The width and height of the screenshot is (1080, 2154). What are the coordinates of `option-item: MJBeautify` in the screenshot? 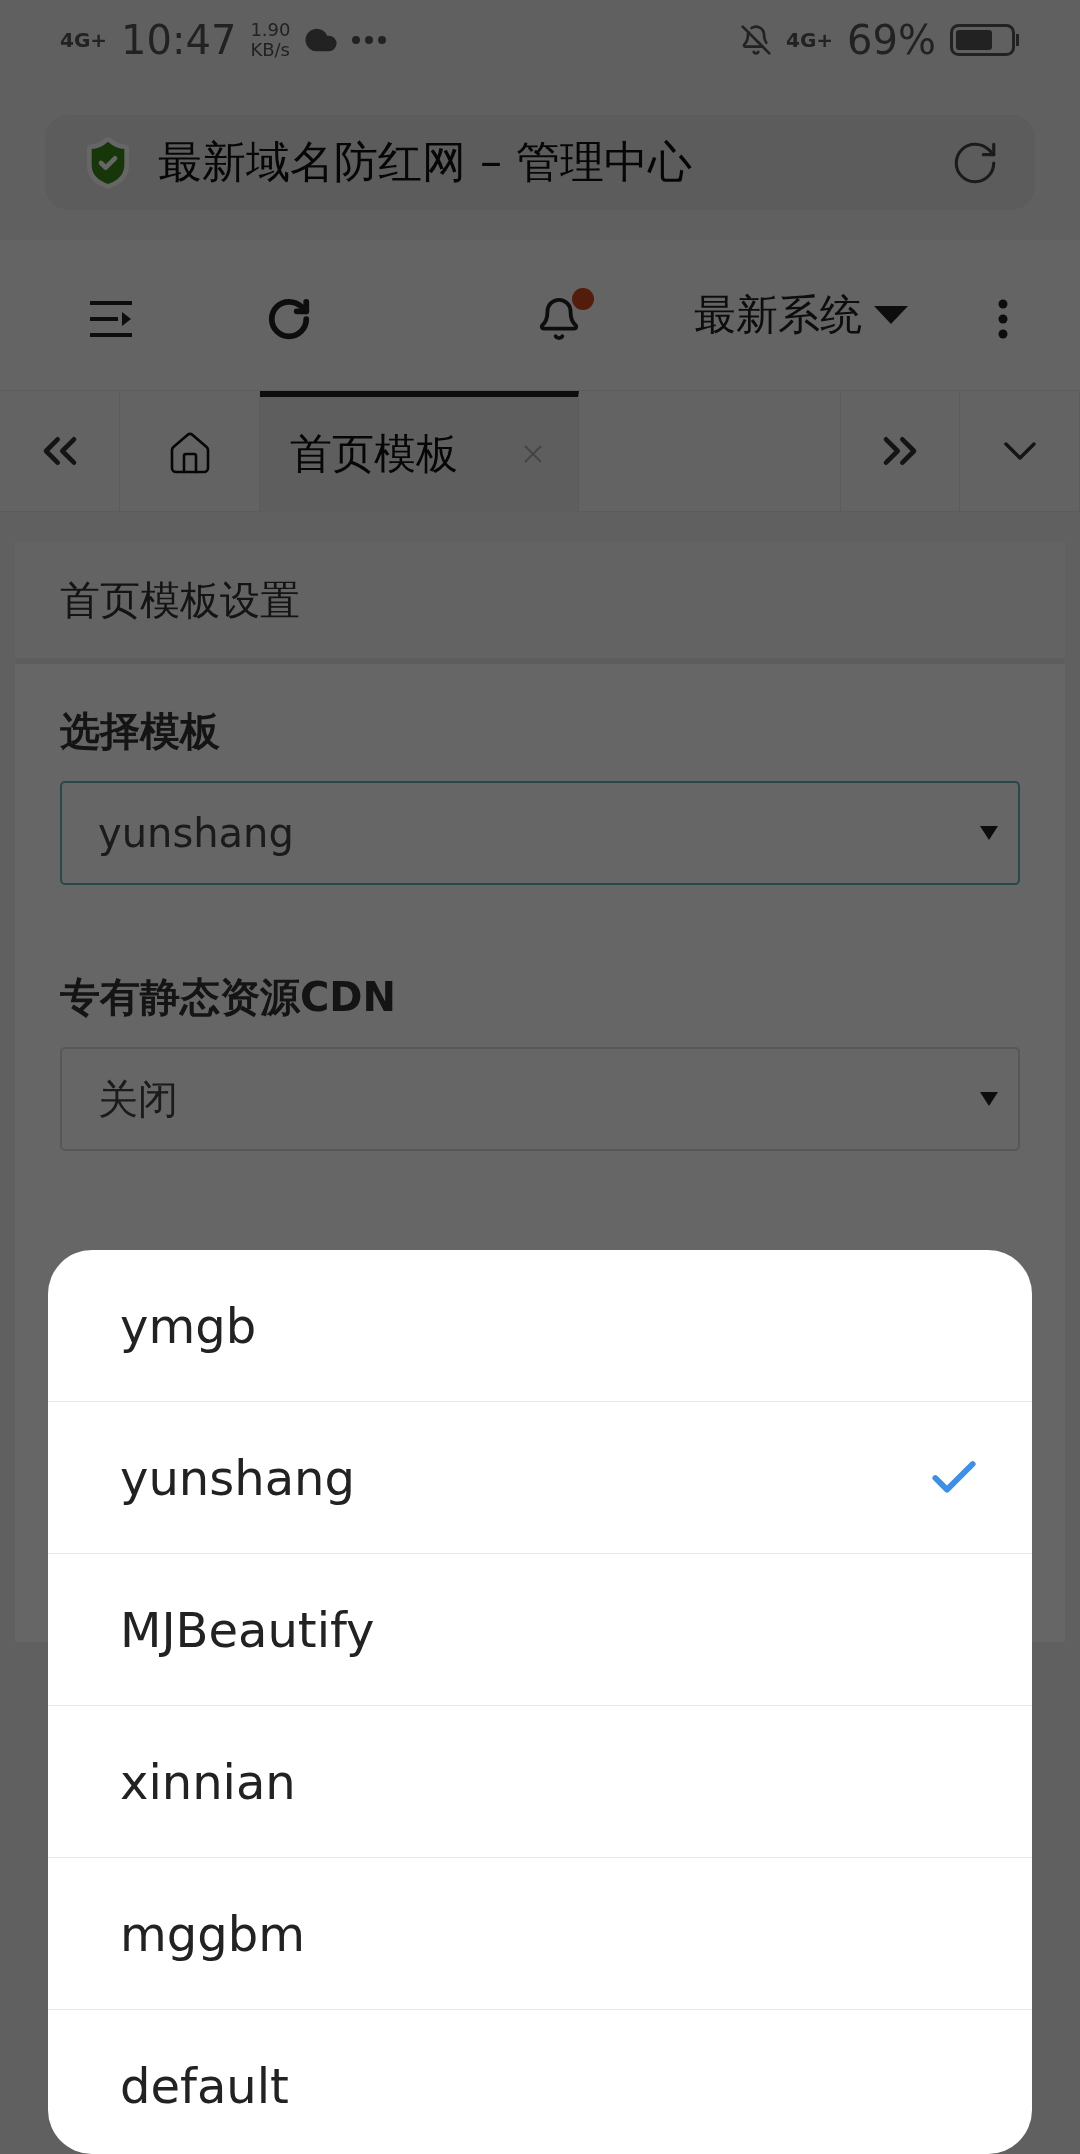 It's located at (540, 1630).